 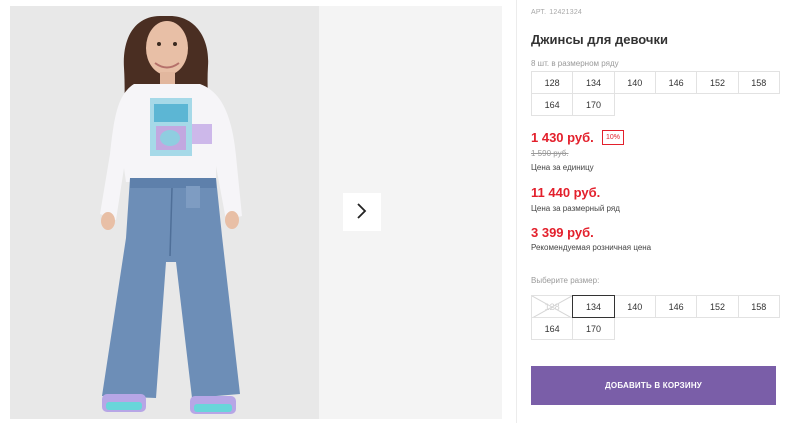 I want to click on pack-size-cell: 146, so click(x=676, y=82).